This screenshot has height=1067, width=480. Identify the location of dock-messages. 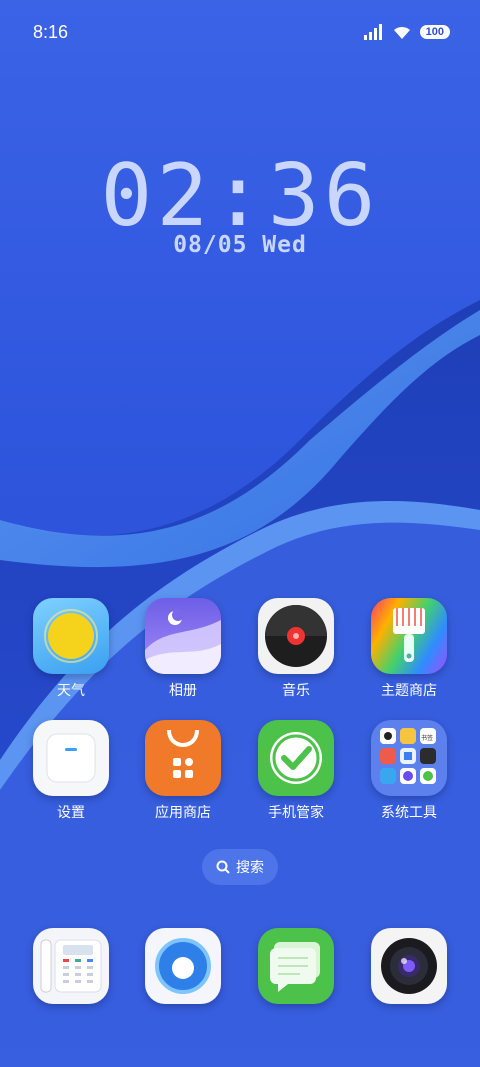
(296, 966).